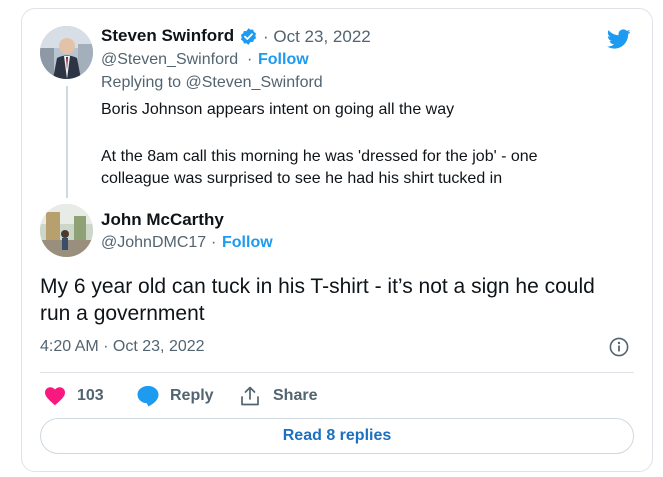 The height and width of the screenshot is (477, 663). Describe the element at coordinates (317, 37) in the screenshot. I see `tweet-date: · Oct 23, 2022` at that location.